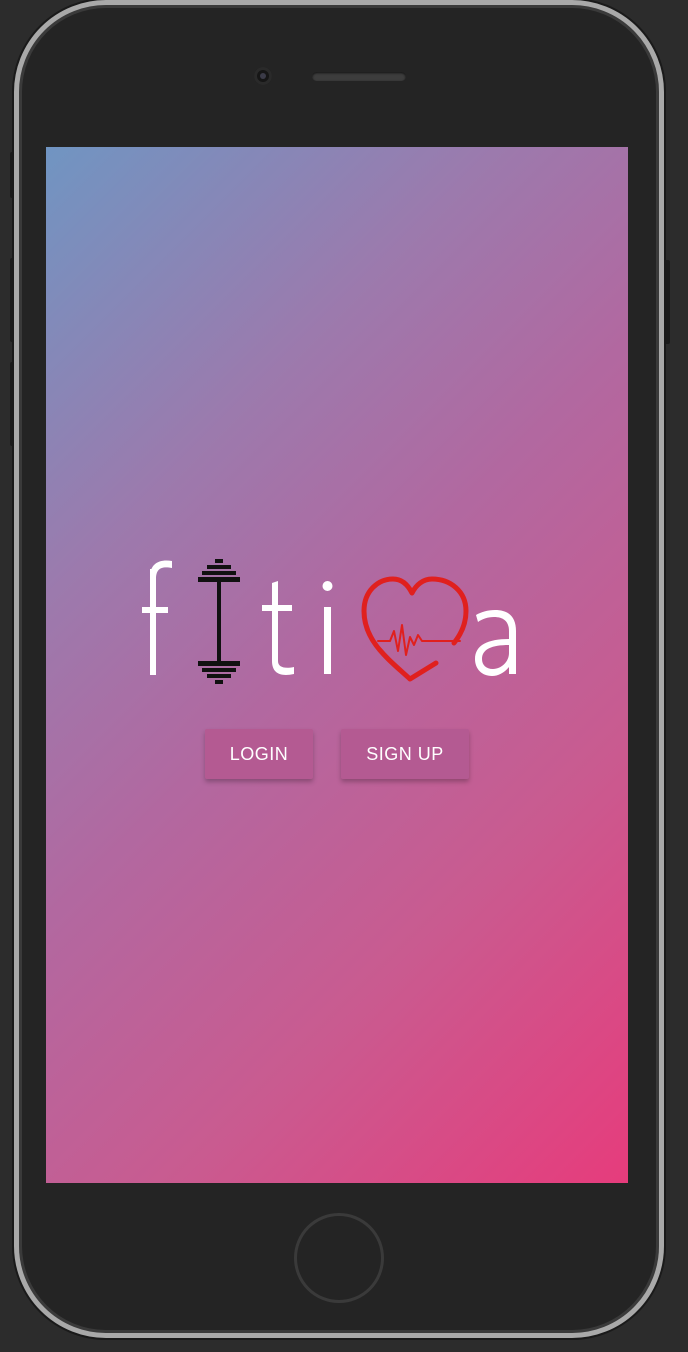  What do you see at coordinates (339, 1258) in the screenshot?
I see `home-button` at bounding box center [339, 1258].